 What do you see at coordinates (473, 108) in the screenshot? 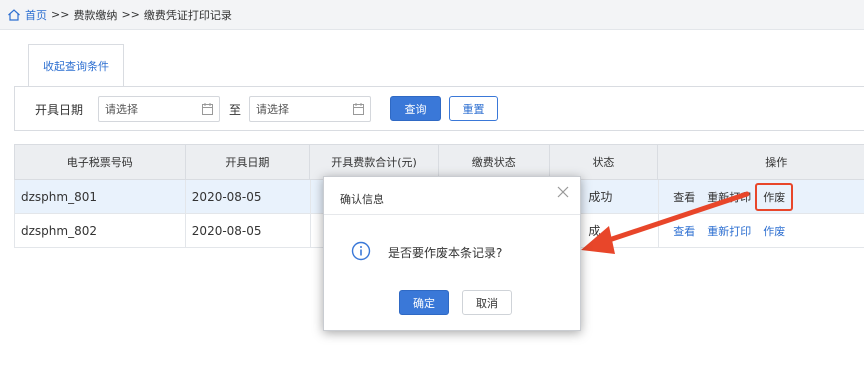
I see `reset-button: 重置` at bounding box center [473, 108].